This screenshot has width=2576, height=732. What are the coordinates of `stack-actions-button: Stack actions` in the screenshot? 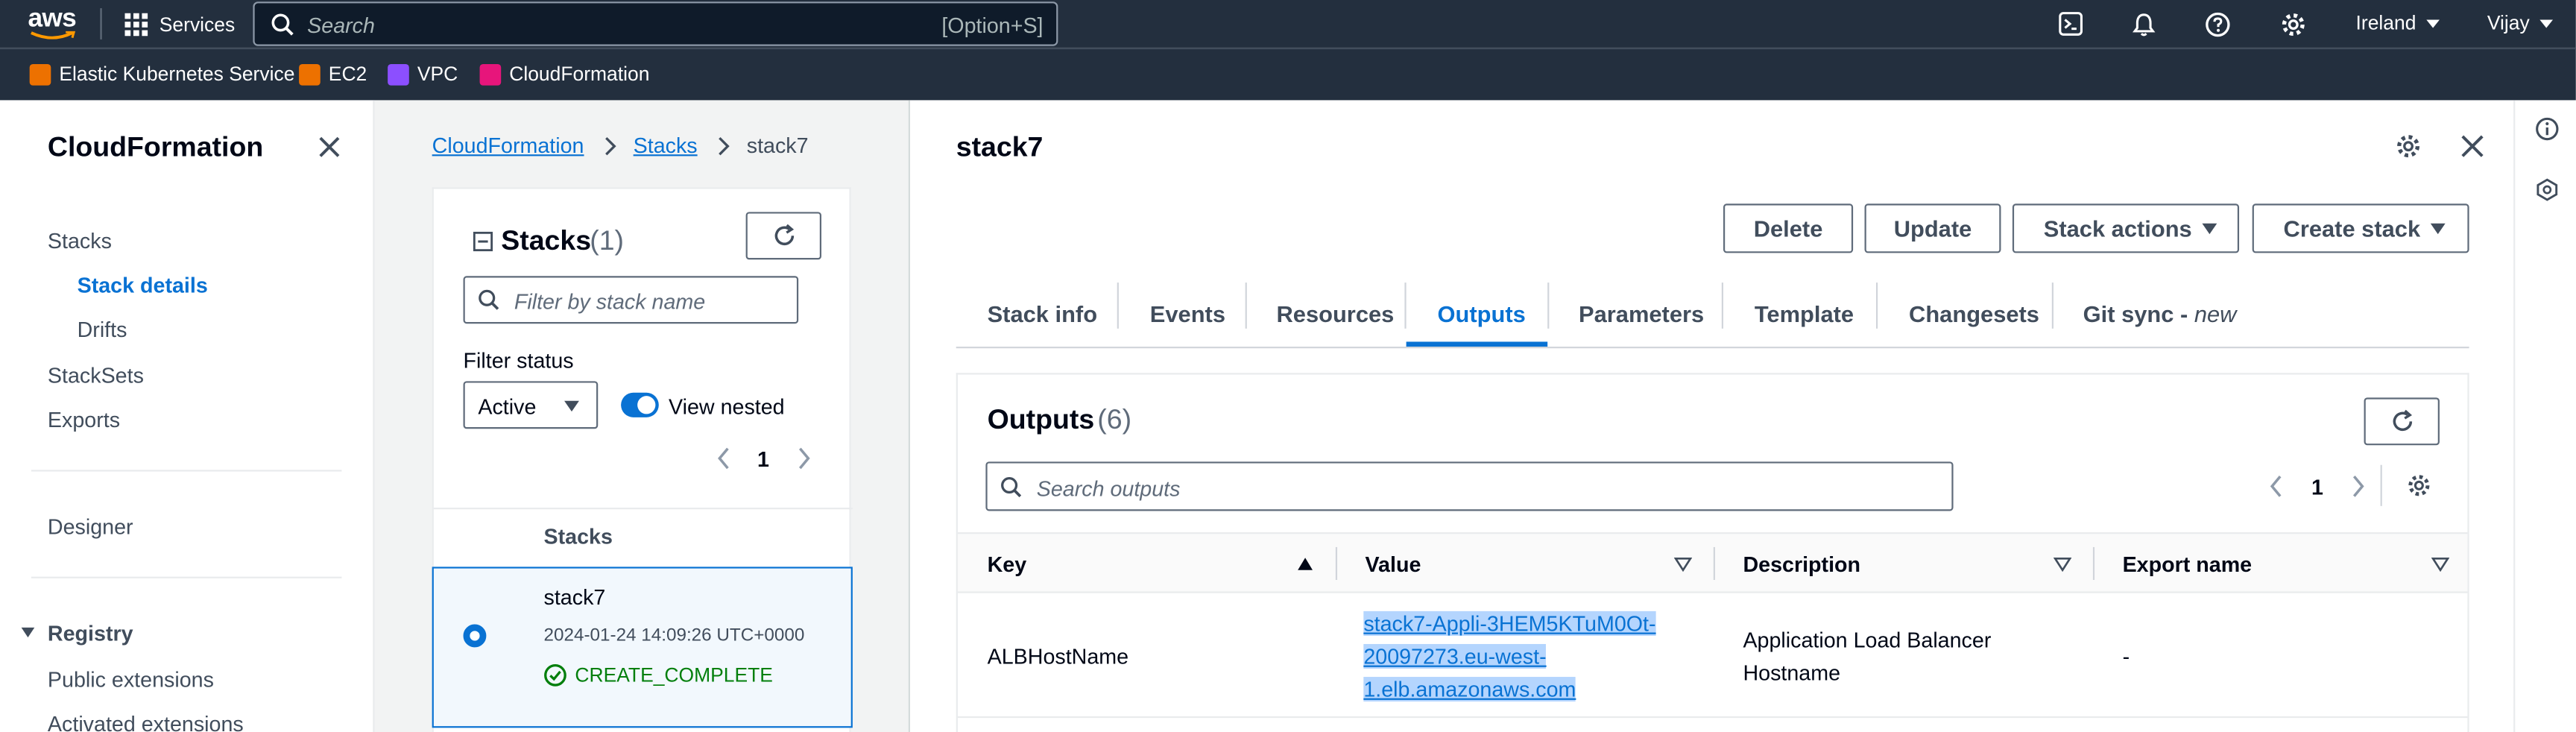 It's located at (2126, 228).